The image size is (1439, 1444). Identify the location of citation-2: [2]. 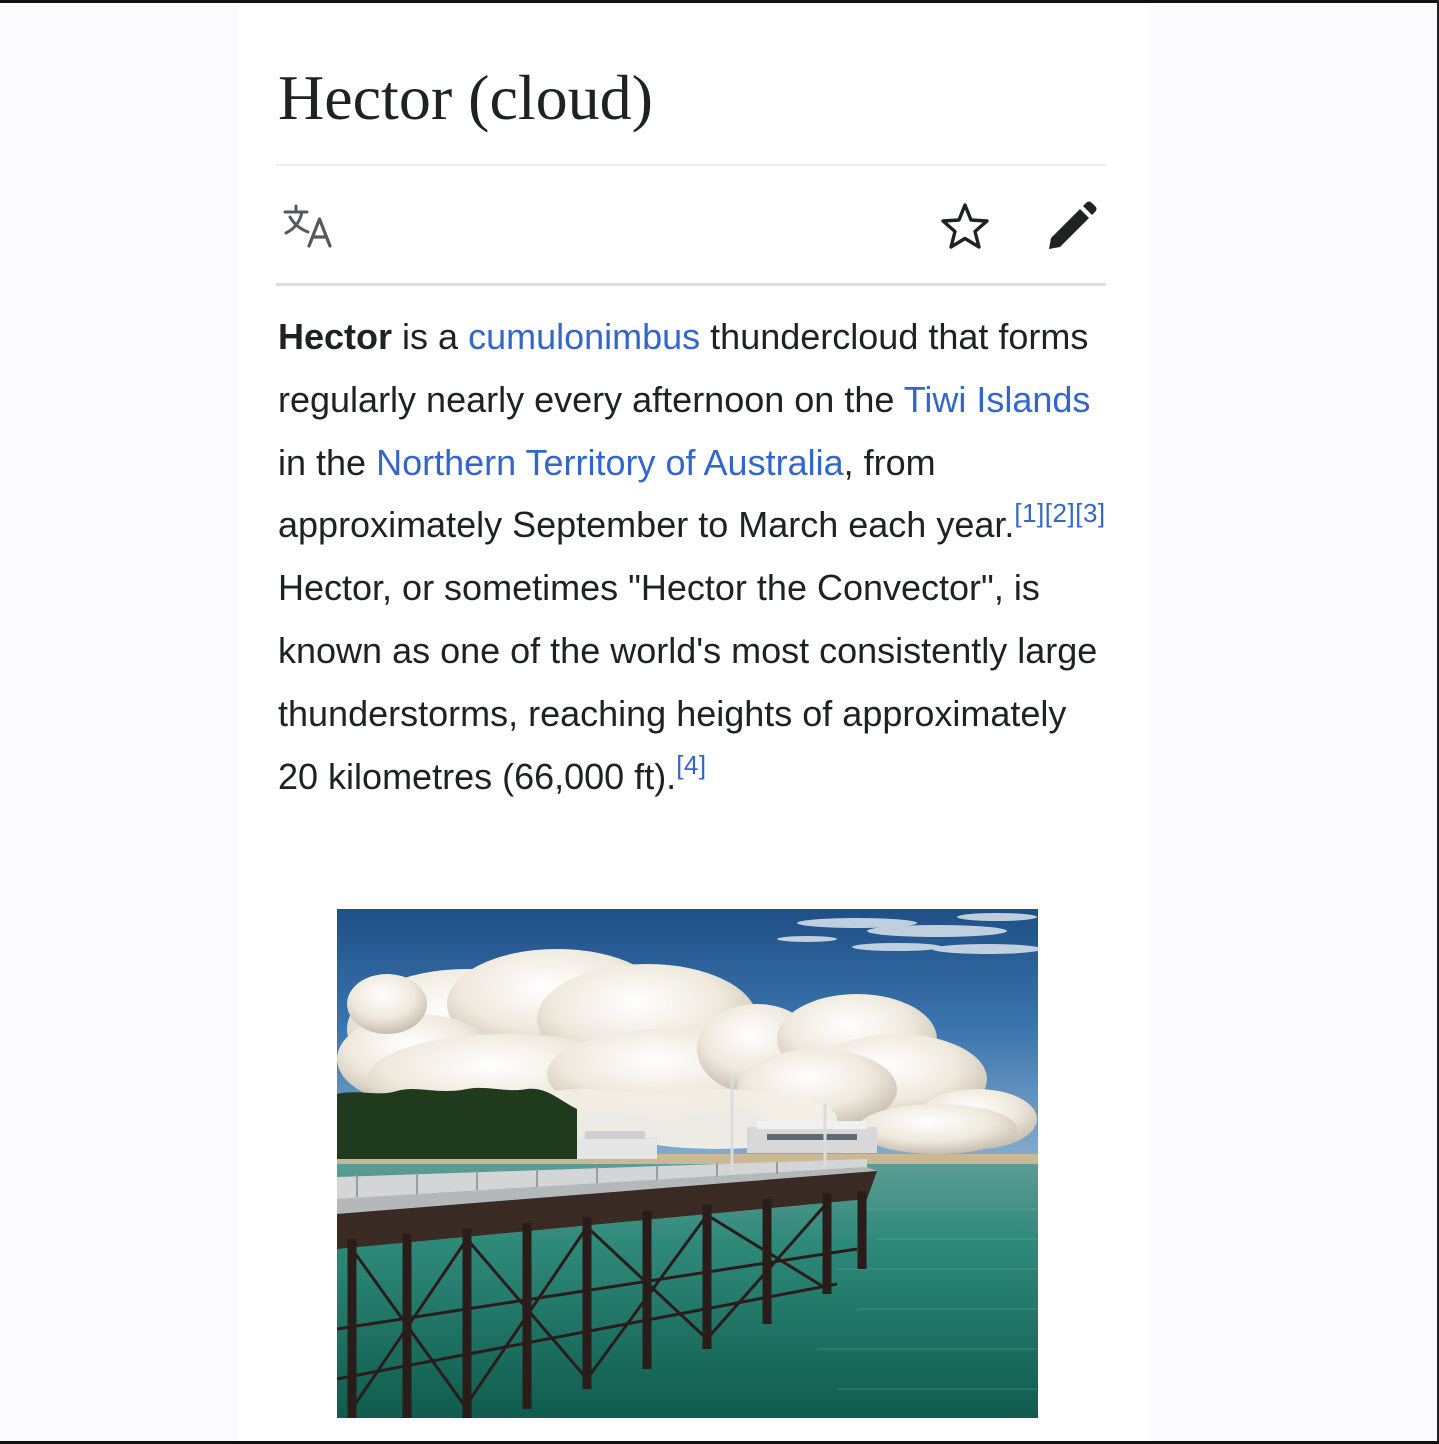
(1060, 513).